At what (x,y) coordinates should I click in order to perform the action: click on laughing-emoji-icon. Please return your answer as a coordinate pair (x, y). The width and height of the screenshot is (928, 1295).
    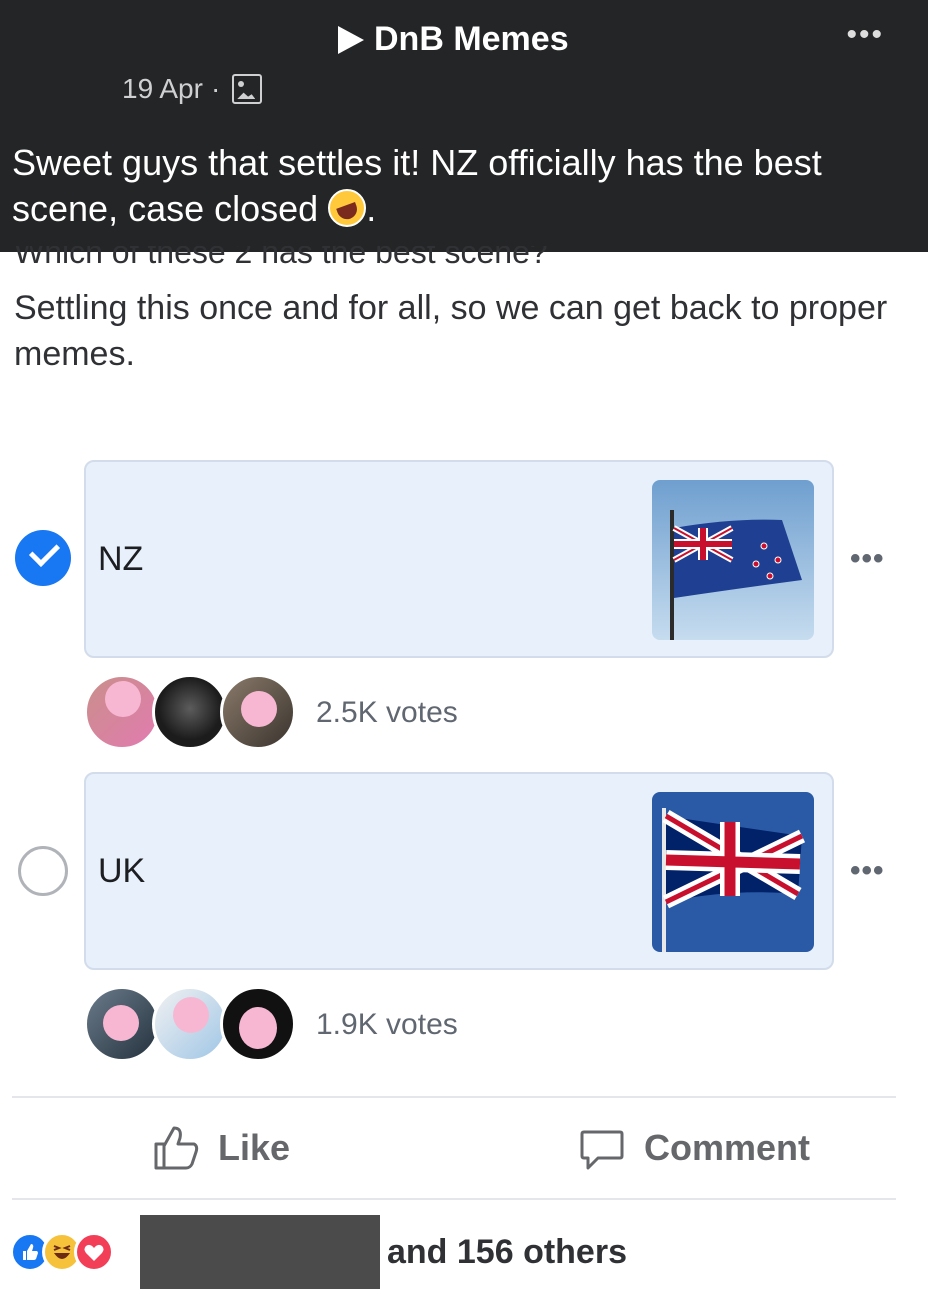
    Looking at the image, I should click on (347, 208).